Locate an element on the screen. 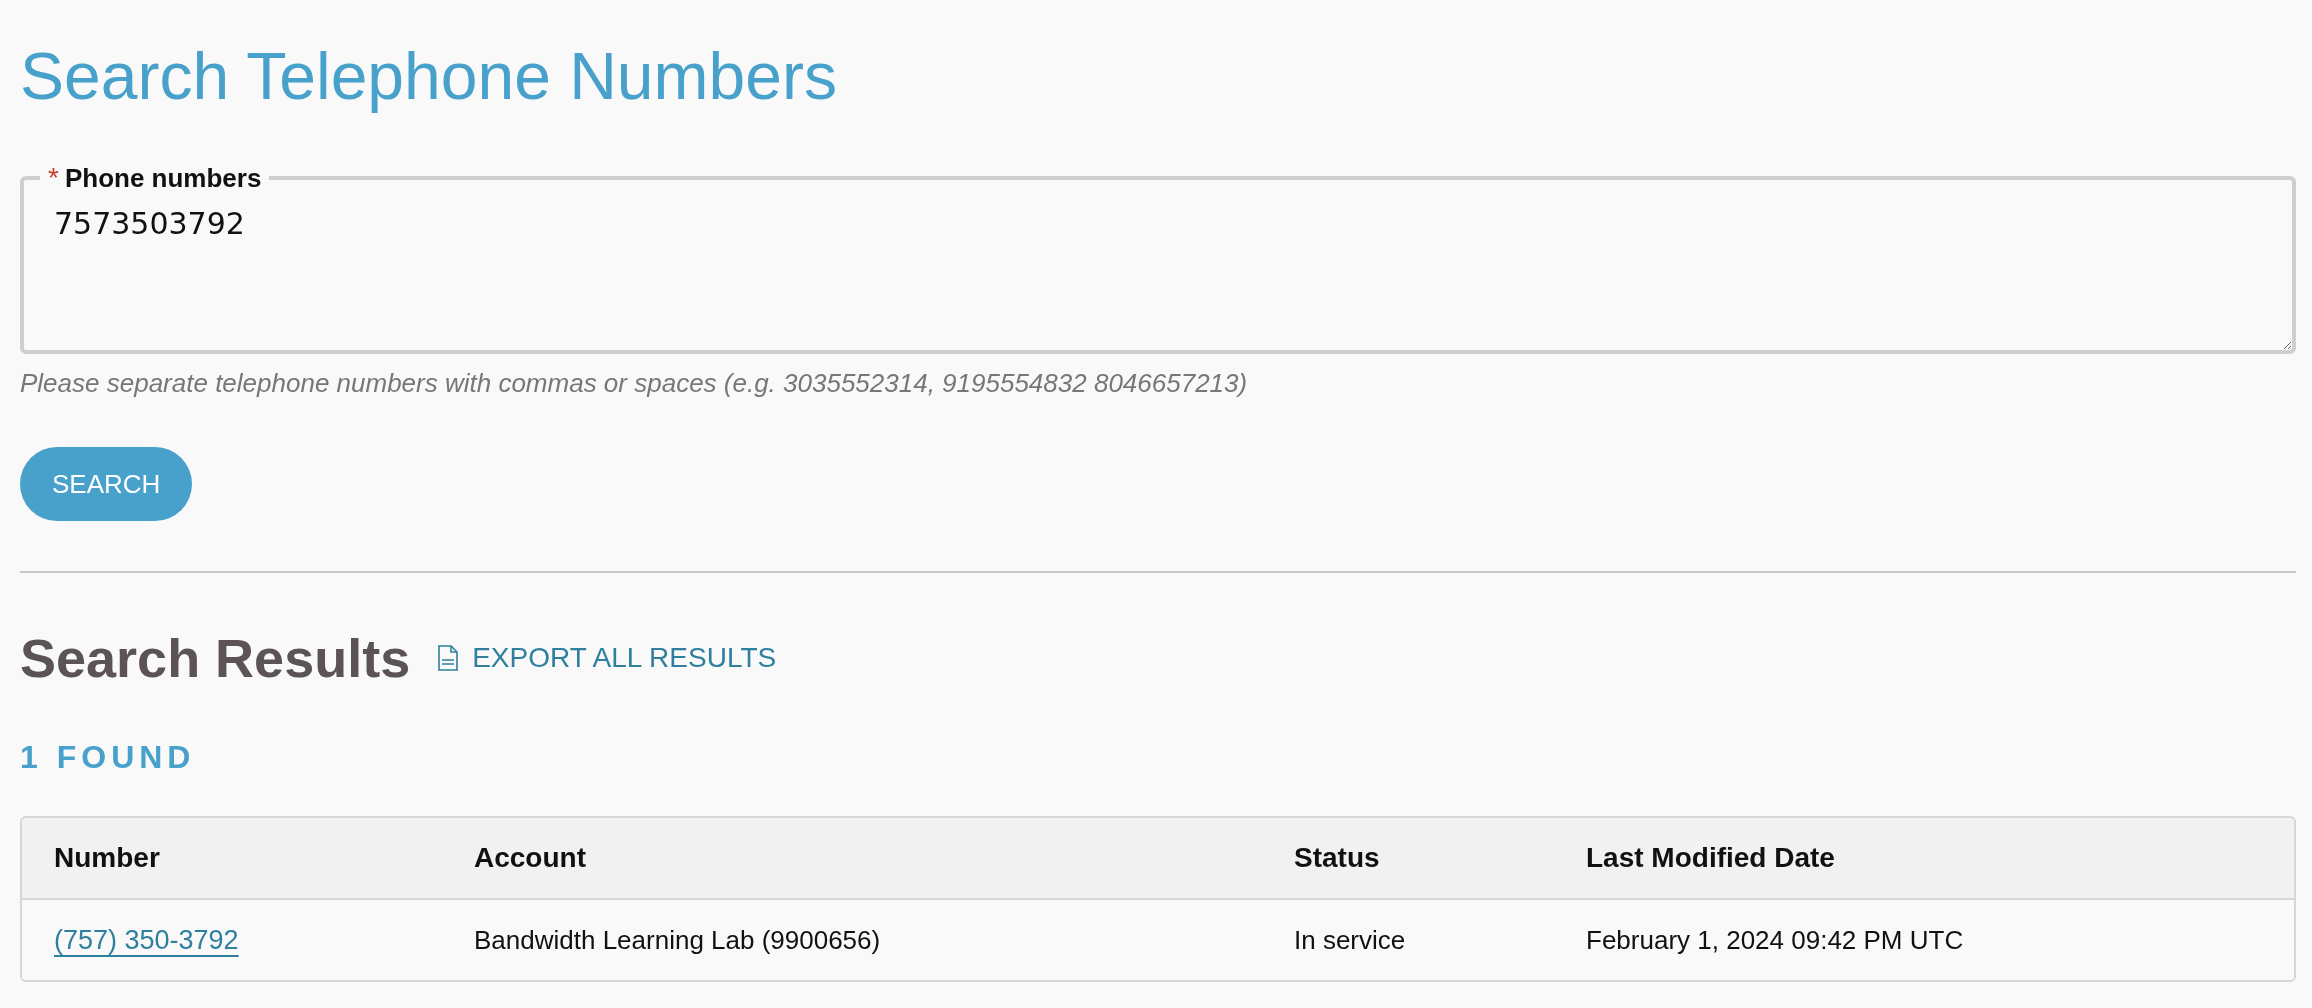 This screenshot has height=1008, width=2312. result-count: 1 FOUND is located at coordinates (108, 757).